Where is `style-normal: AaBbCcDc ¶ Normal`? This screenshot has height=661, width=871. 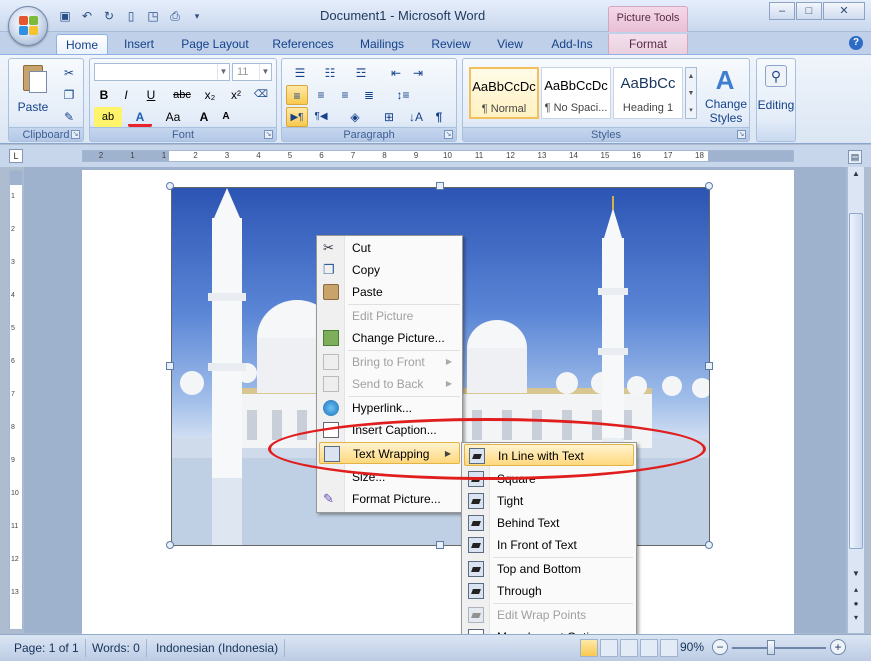 style-normal: AaBbCcDc ¶ Normal is located at coordinates (504, 93).